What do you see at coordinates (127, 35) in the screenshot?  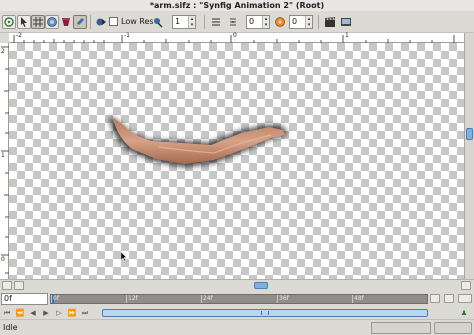 I see `ruler-label: -1` at bounding box center [127, 35].